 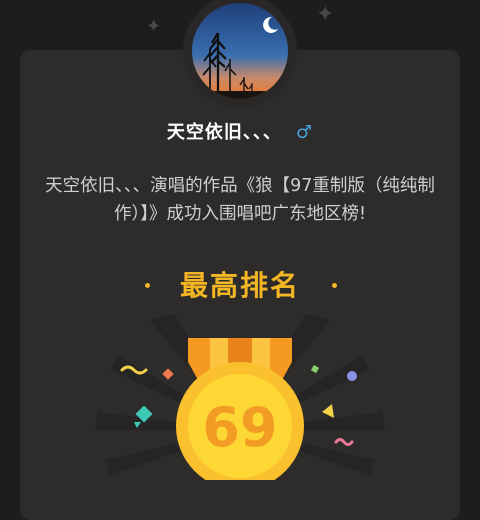 I want to click on rank-title: 最高排名, so click(x=239, y=285).